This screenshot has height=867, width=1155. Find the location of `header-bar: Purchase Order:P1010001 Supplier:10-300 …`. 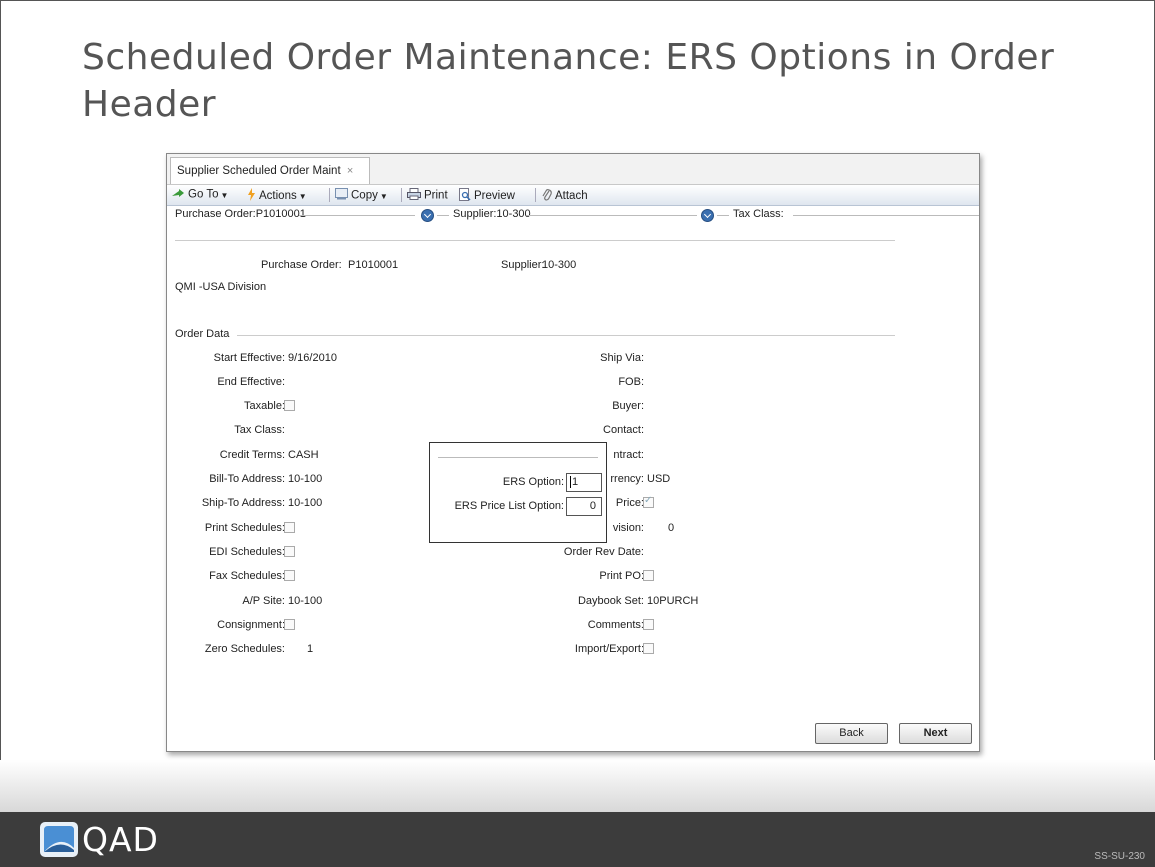

header-bar: Purchase Order:P1010001 Supplier:10-300 … is located at coordinates (573, 215).